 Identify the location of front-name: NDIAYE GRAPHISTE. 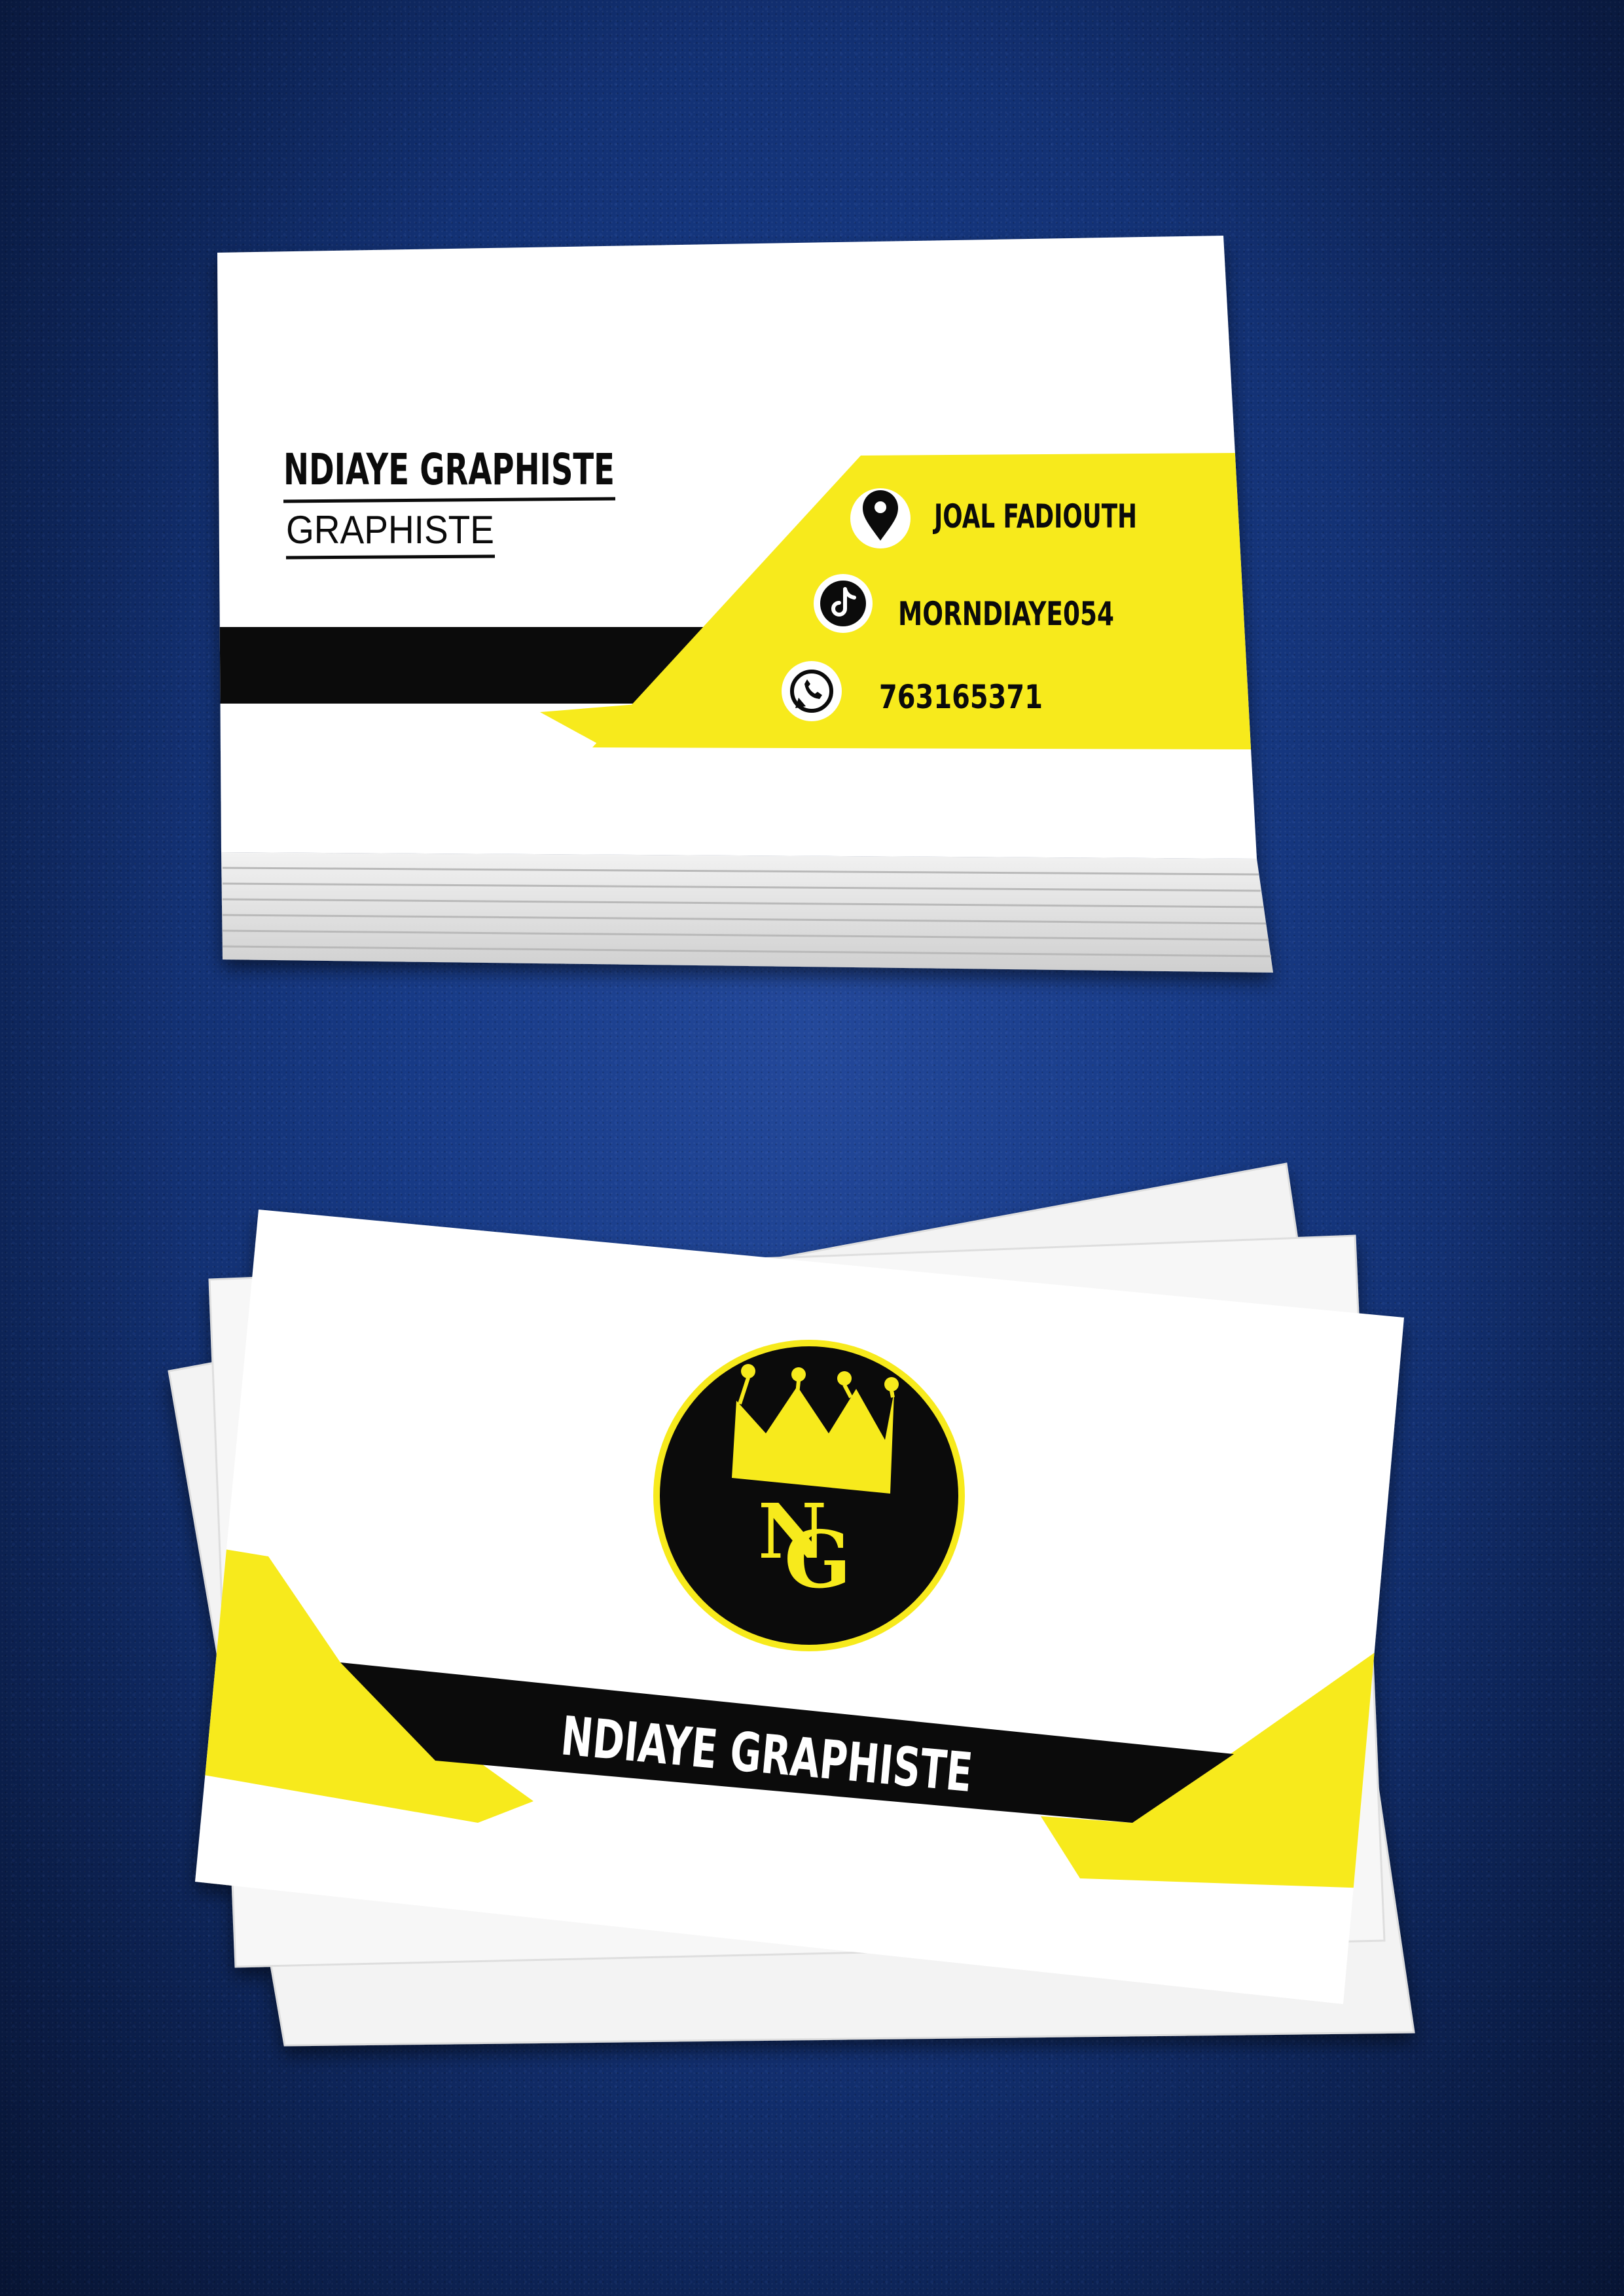
(449, 469).